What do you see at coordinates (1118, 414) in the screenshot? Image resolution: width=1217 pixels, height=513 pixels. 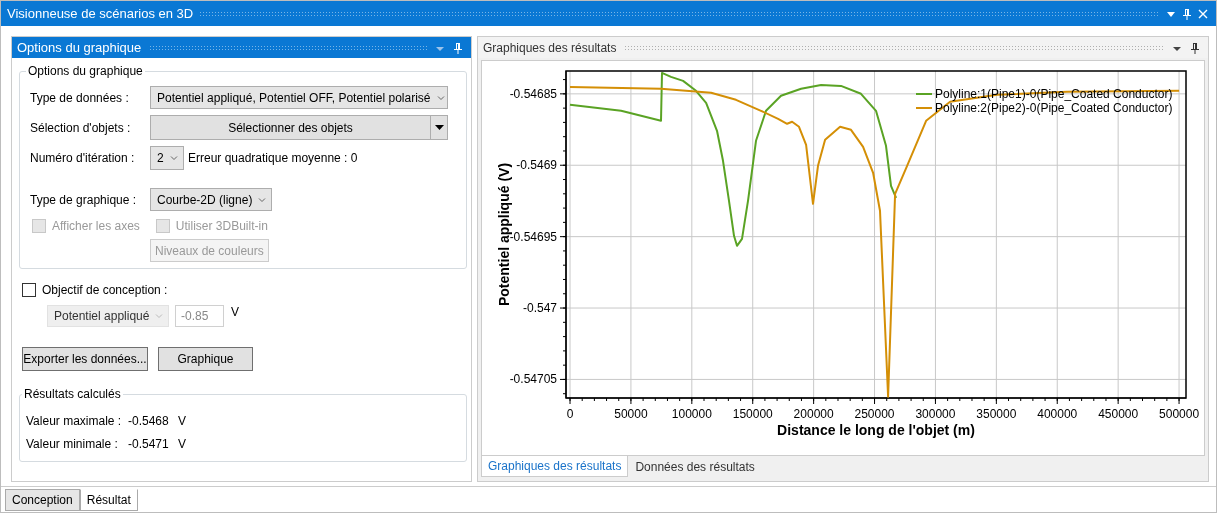 I see `tick-label: 450000` at bounding box center [1118, 414].